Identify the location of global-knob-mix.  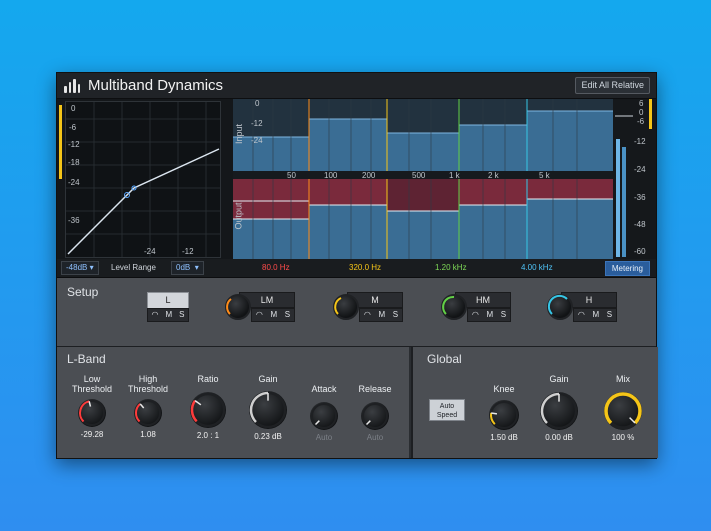
(623, 411).